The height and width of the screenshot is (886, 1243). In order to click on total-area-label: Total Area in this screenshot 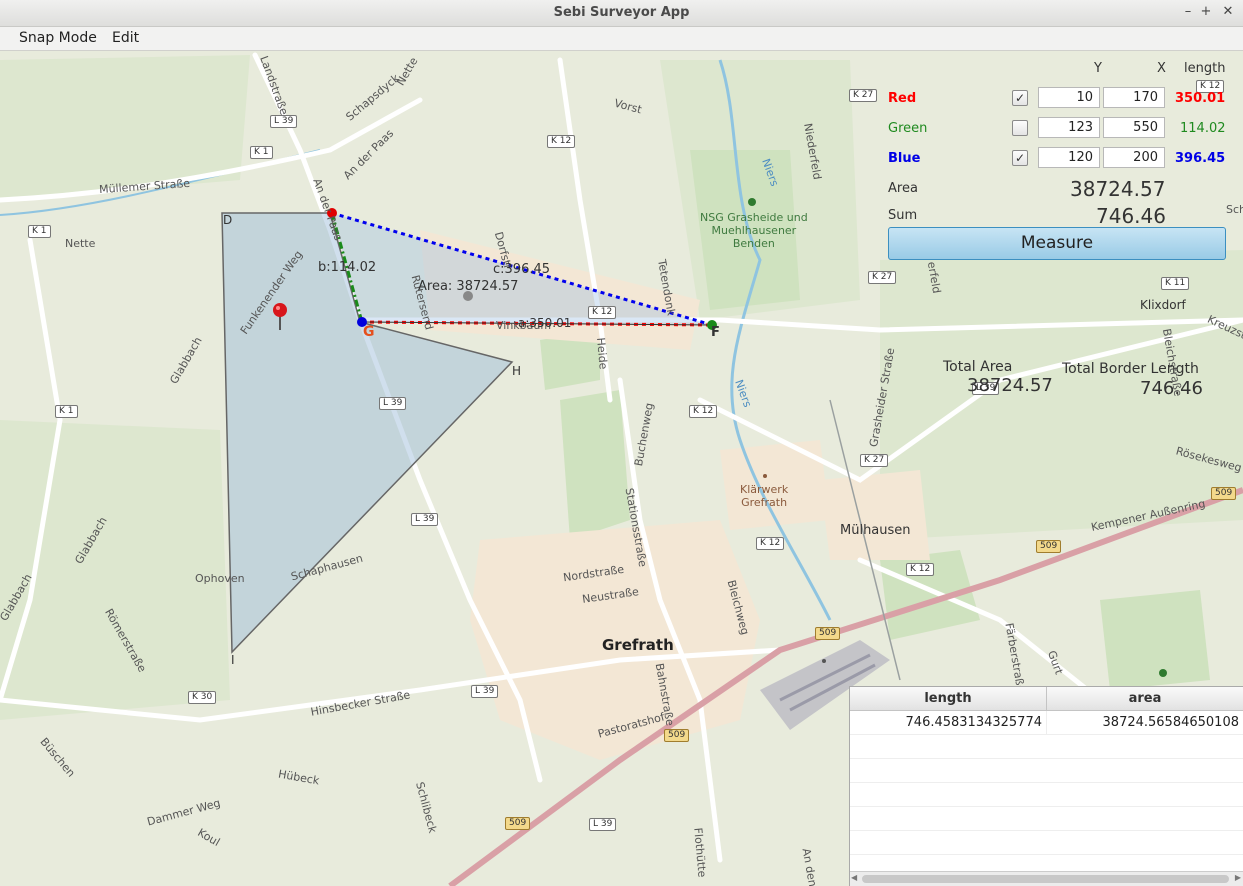, I will do `click(978, 367)`.